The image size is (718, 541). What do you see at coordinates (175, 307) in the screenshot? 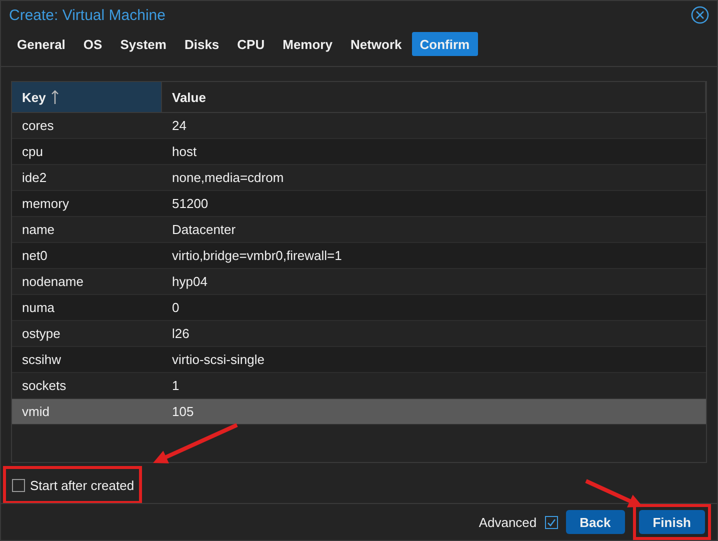
I see `table-cell-text: 0` at bounding box center [175, 307].